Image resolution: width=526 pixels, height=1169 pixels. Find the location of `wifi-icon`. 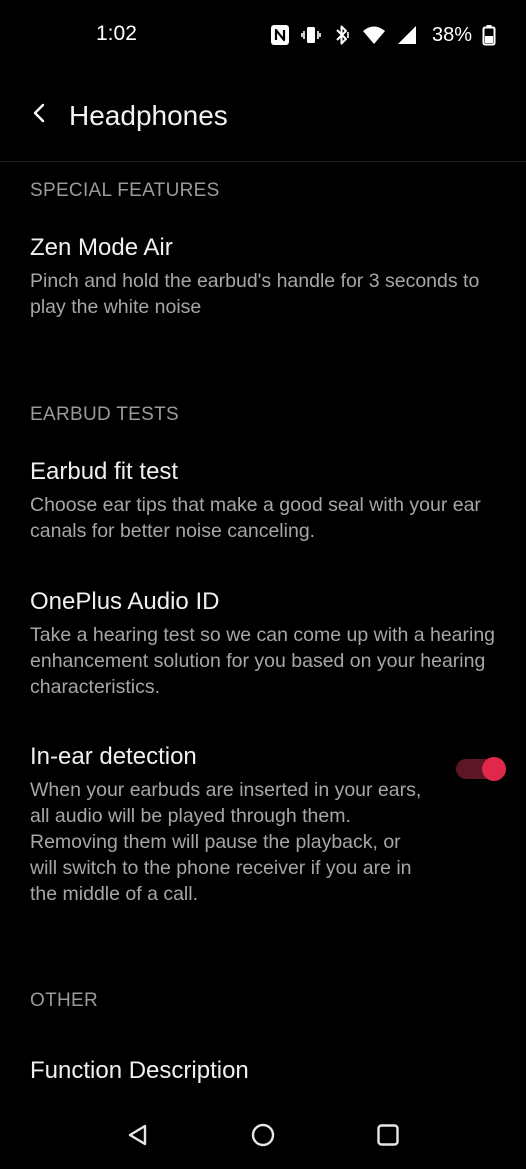

wifi-icon is located at coordinates (374, 35).